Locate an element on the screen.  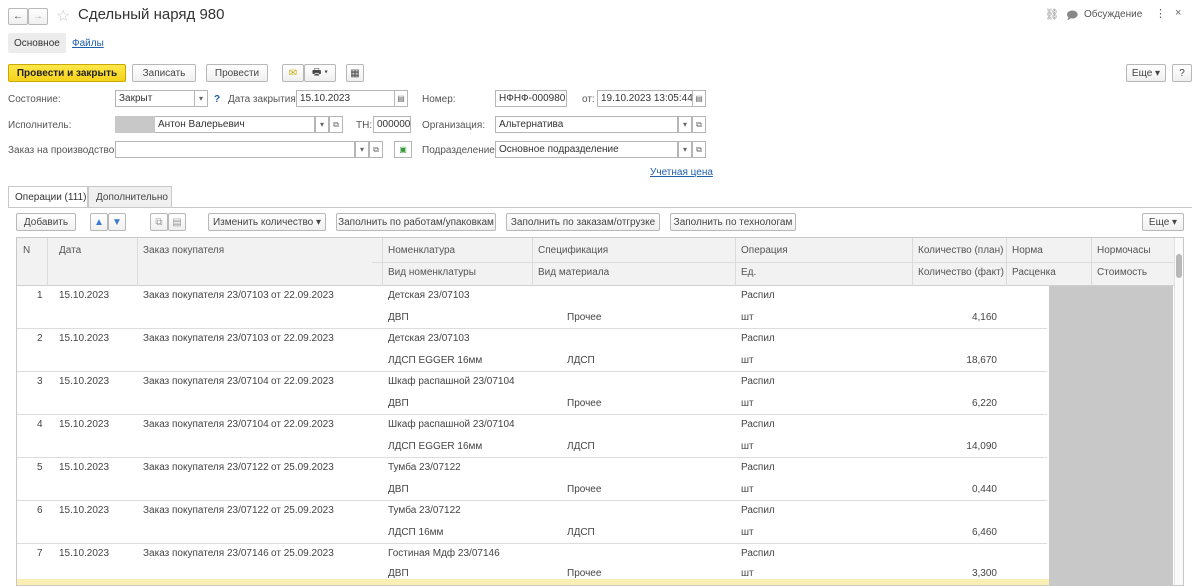
print-button: 🖶 ▾ is located at coordinates (320, 73).